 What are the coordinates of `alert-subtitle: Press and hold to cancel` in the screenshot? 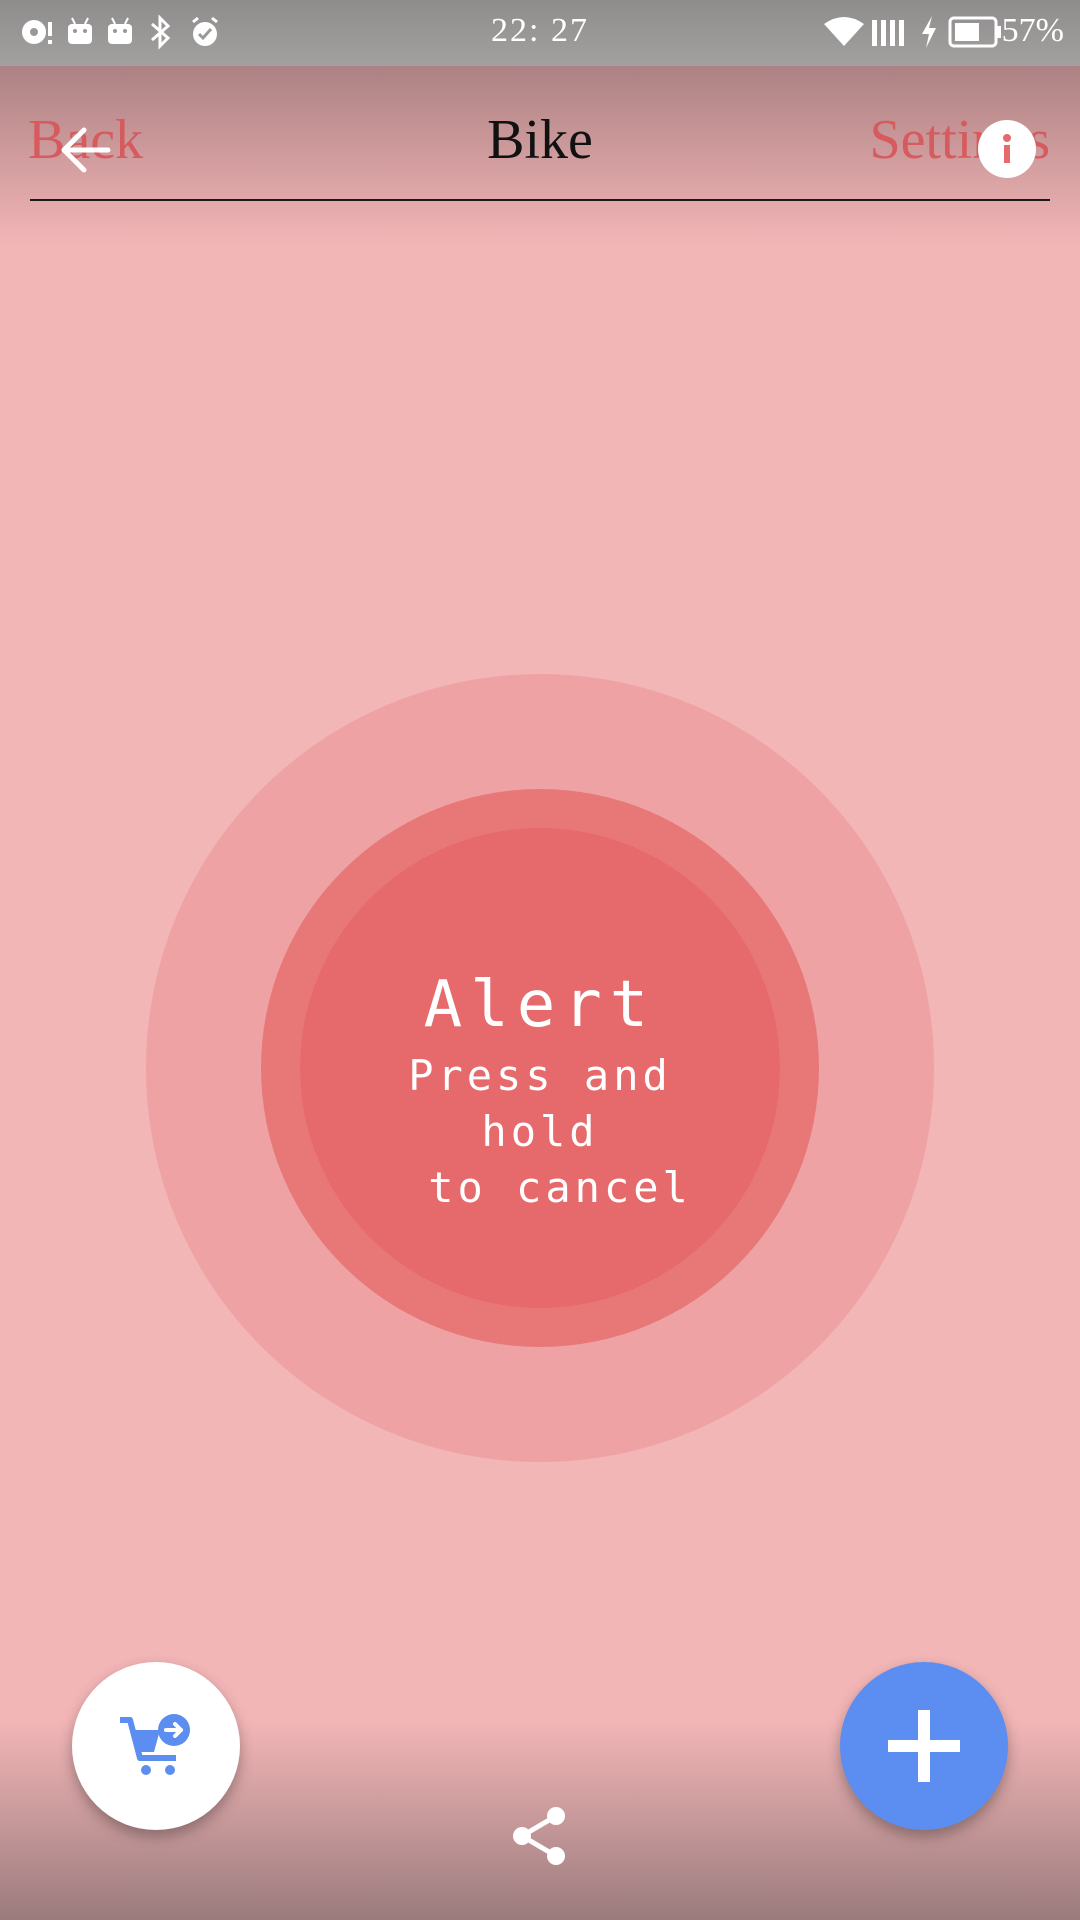 It's located at (540, 1132).